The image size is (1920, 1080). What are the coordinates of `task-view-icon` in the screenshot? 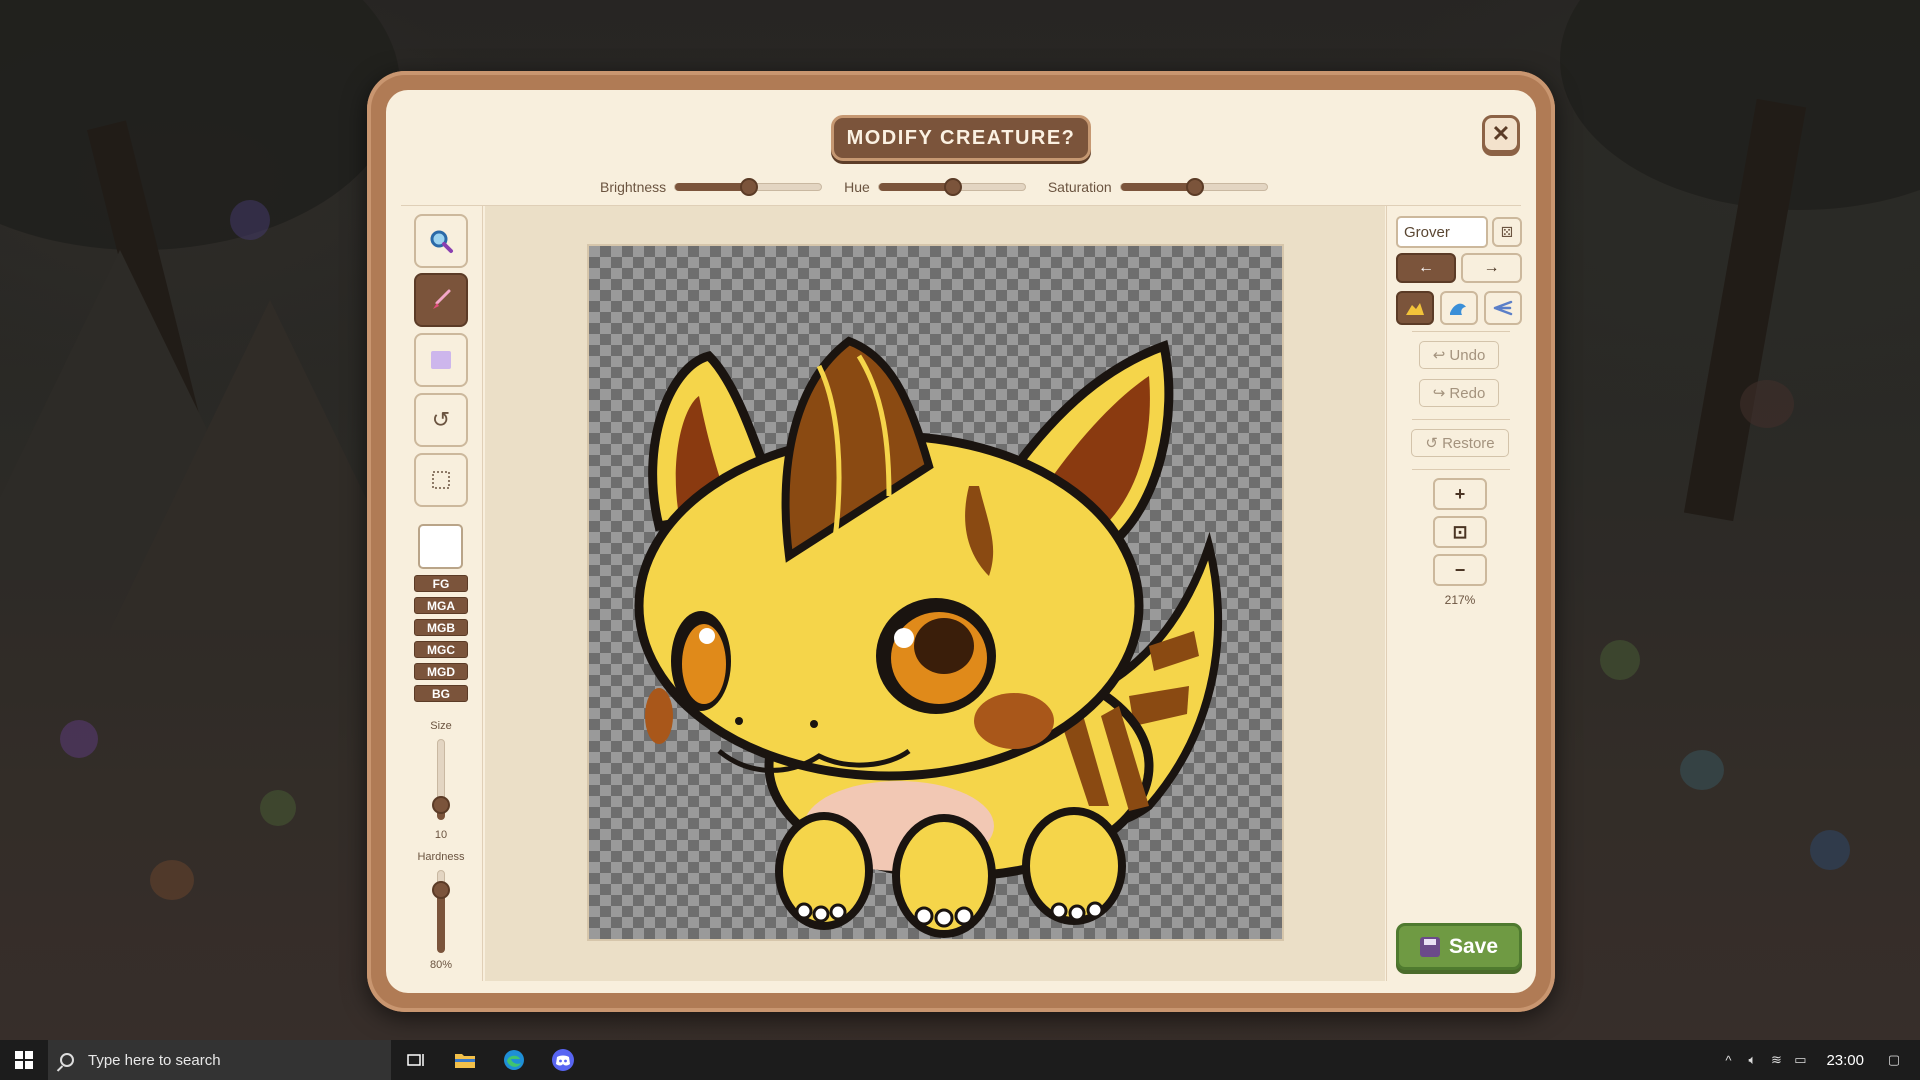 It's located at (415, 1060).